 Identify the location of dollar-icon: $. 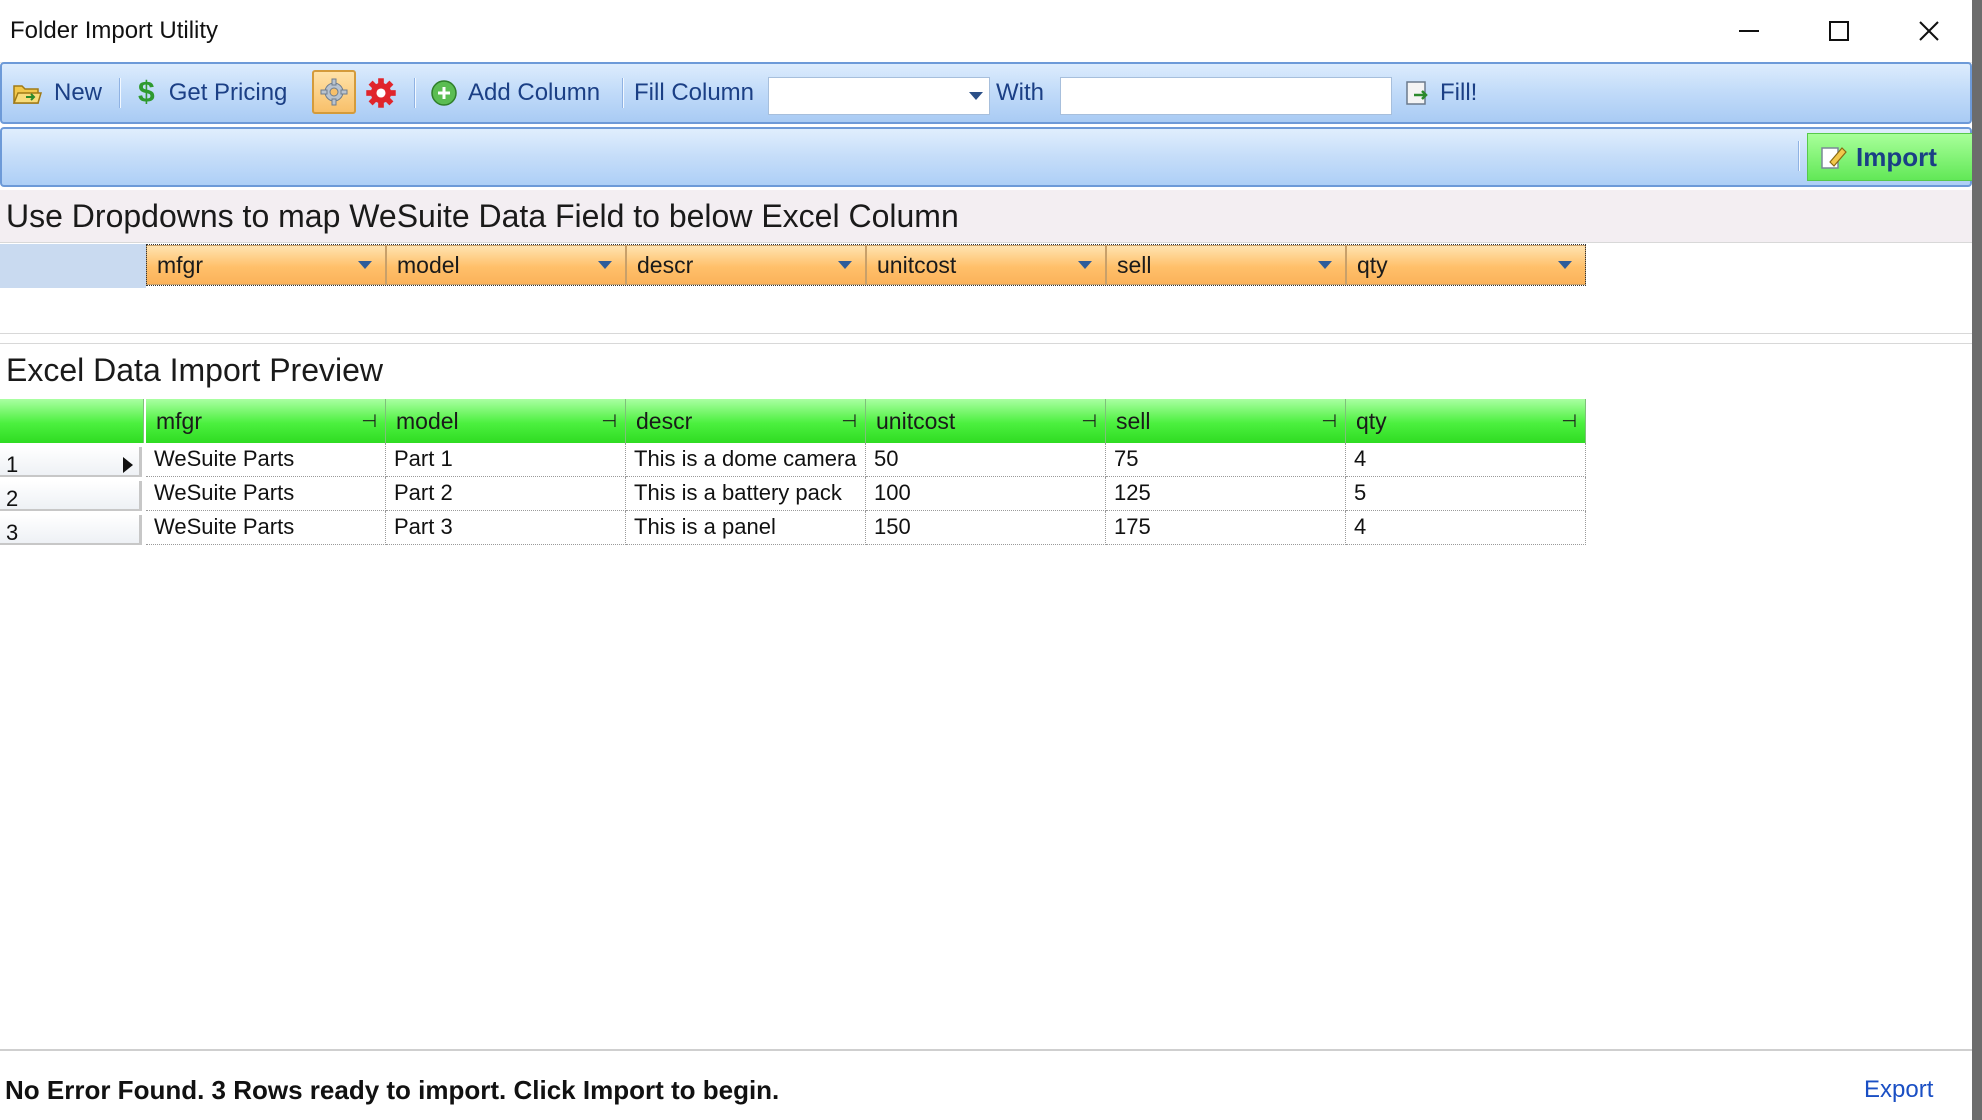
(146, 92).